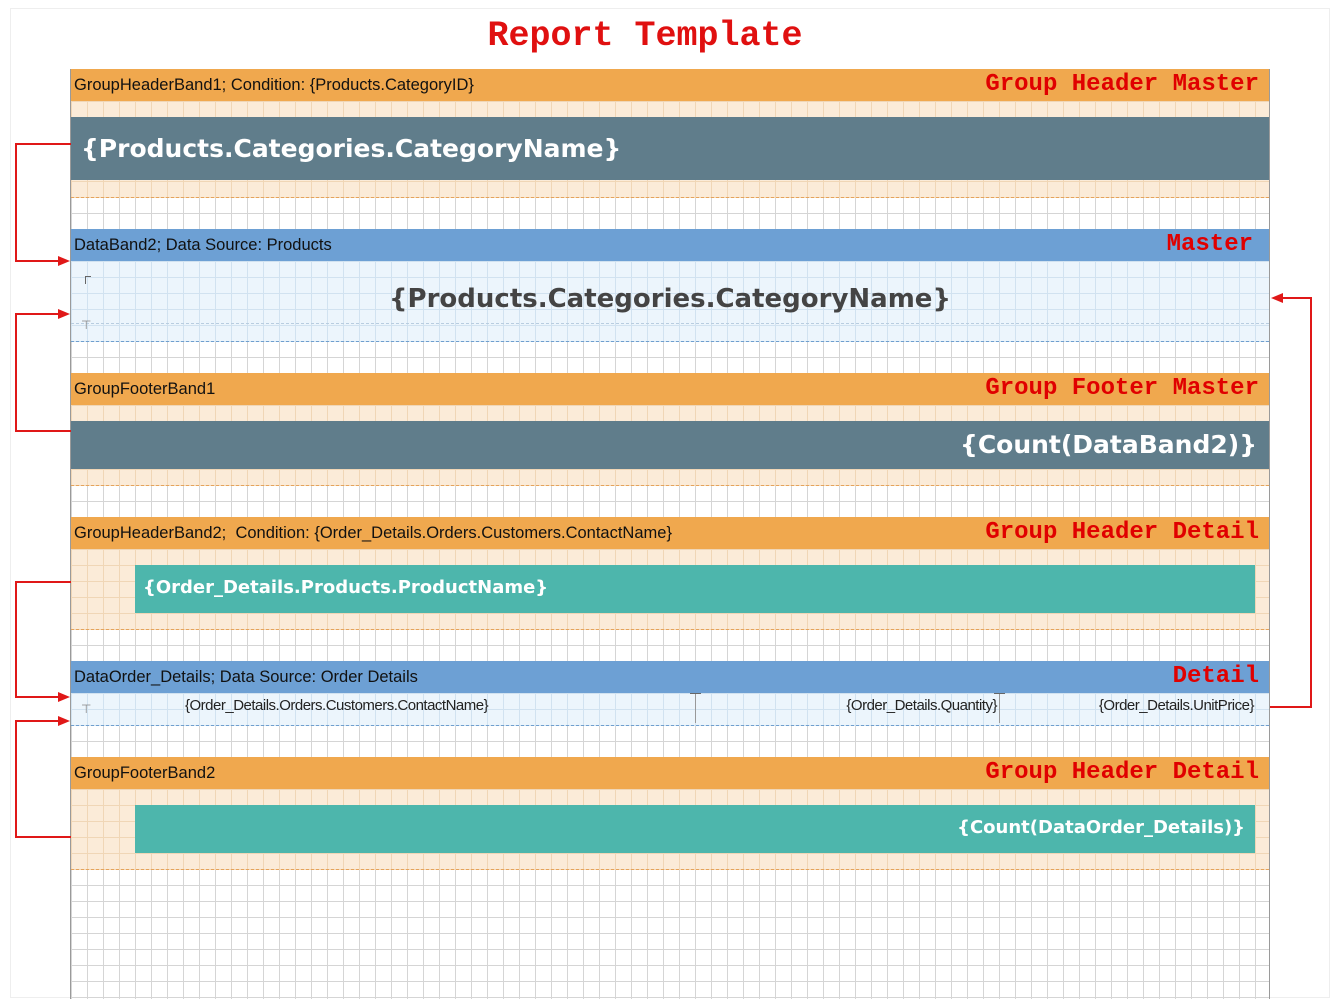  I want to click on master-category-text: {Products.Categories.CategoryName}, so click(670, 299).